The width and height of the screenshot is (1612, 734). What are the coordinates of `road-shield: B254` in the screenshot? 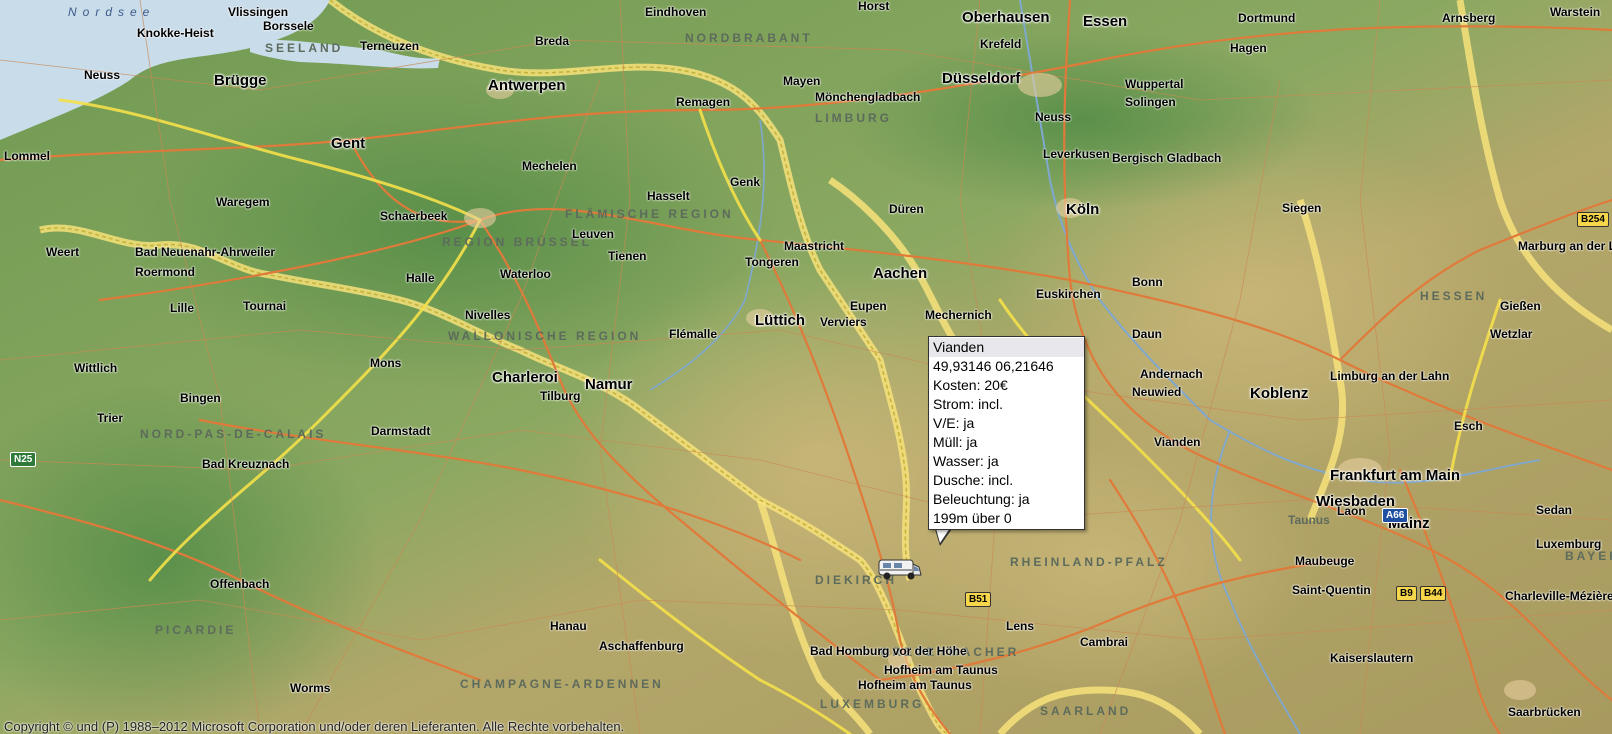 It's located at (1593, 219).